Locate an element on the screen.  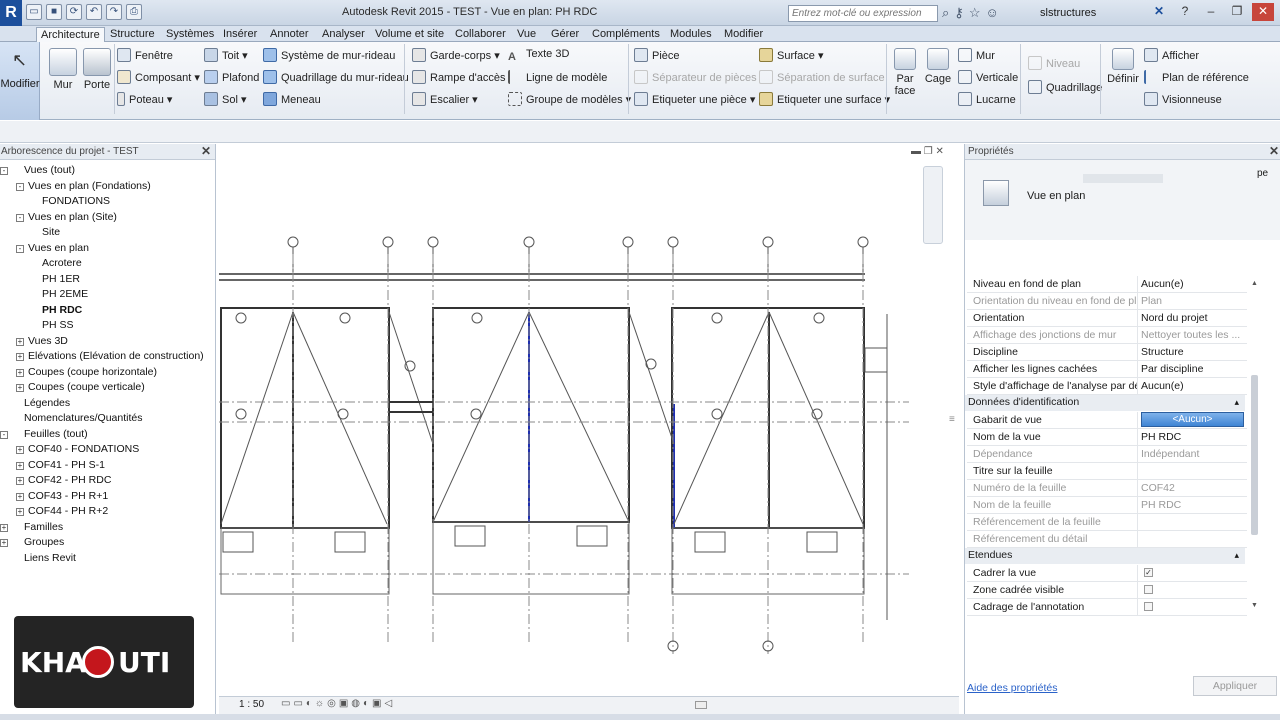
mur-ouverture-button: Mur is located at coordinates (976, 55).